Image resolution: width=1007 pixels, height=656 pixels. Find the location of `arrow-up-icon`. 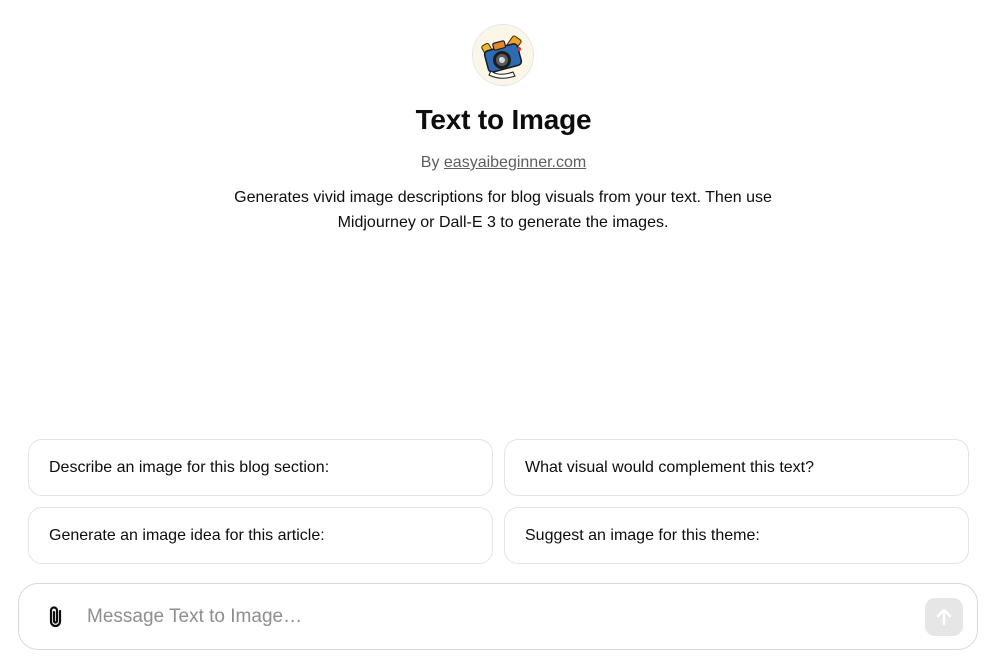

arrow-up-icon is located at coordinates (944, 617).